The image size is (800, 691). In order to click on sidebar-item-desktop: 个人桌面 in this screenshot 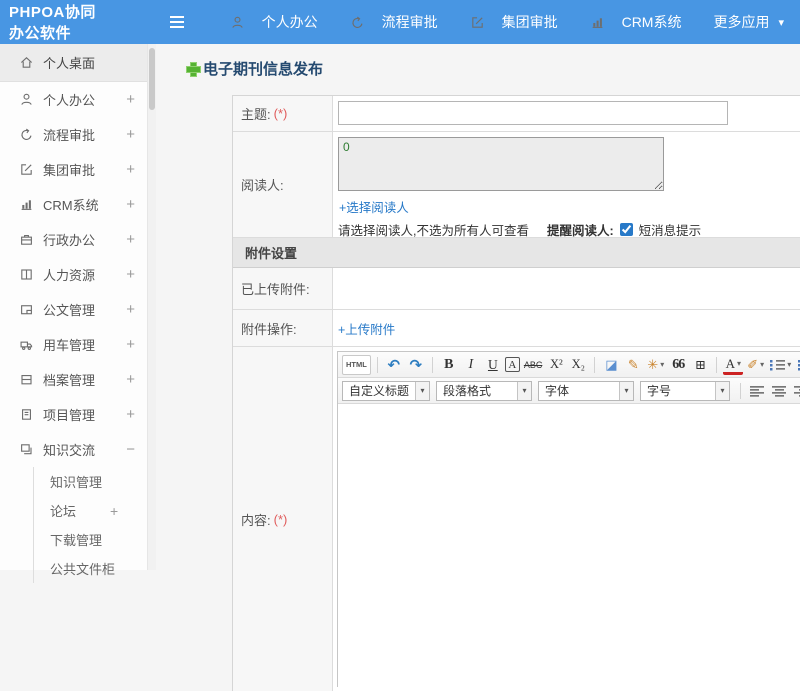, I will do `click(73, 63)`.